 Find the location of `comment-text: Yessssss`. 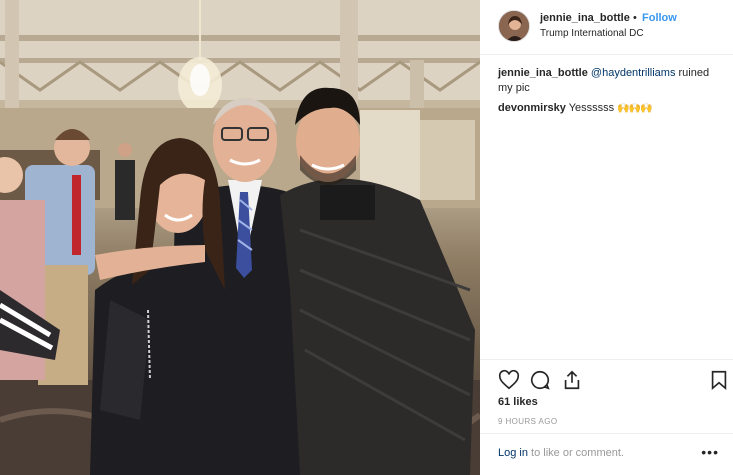

comment-text: Yessssss is located at coordinates (590, 108).